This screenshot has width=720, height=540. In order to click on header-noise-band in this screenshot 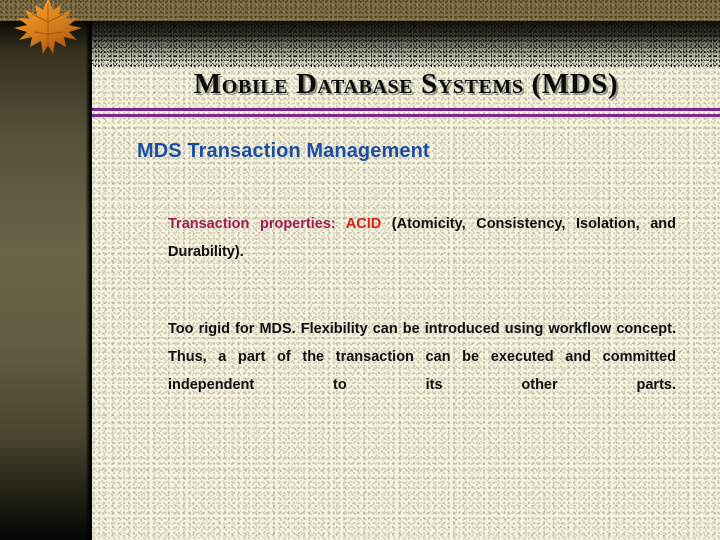, I will do `click(406, 44)`.